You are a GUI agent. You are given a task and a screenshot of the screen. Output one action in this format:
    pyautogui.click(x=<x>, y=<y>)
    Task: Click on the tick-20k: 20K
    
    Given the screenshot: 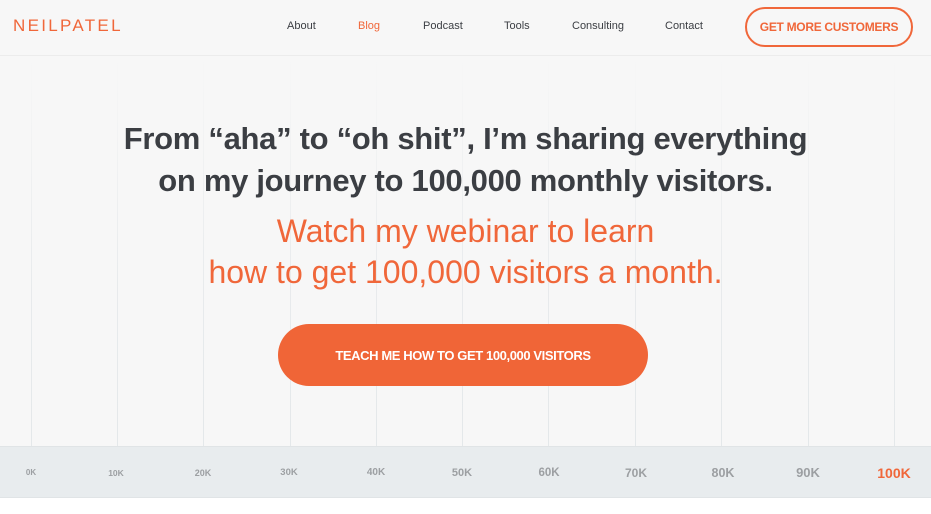 What is the action you would take?
    pyautogui.click(x=203, y=473)
    